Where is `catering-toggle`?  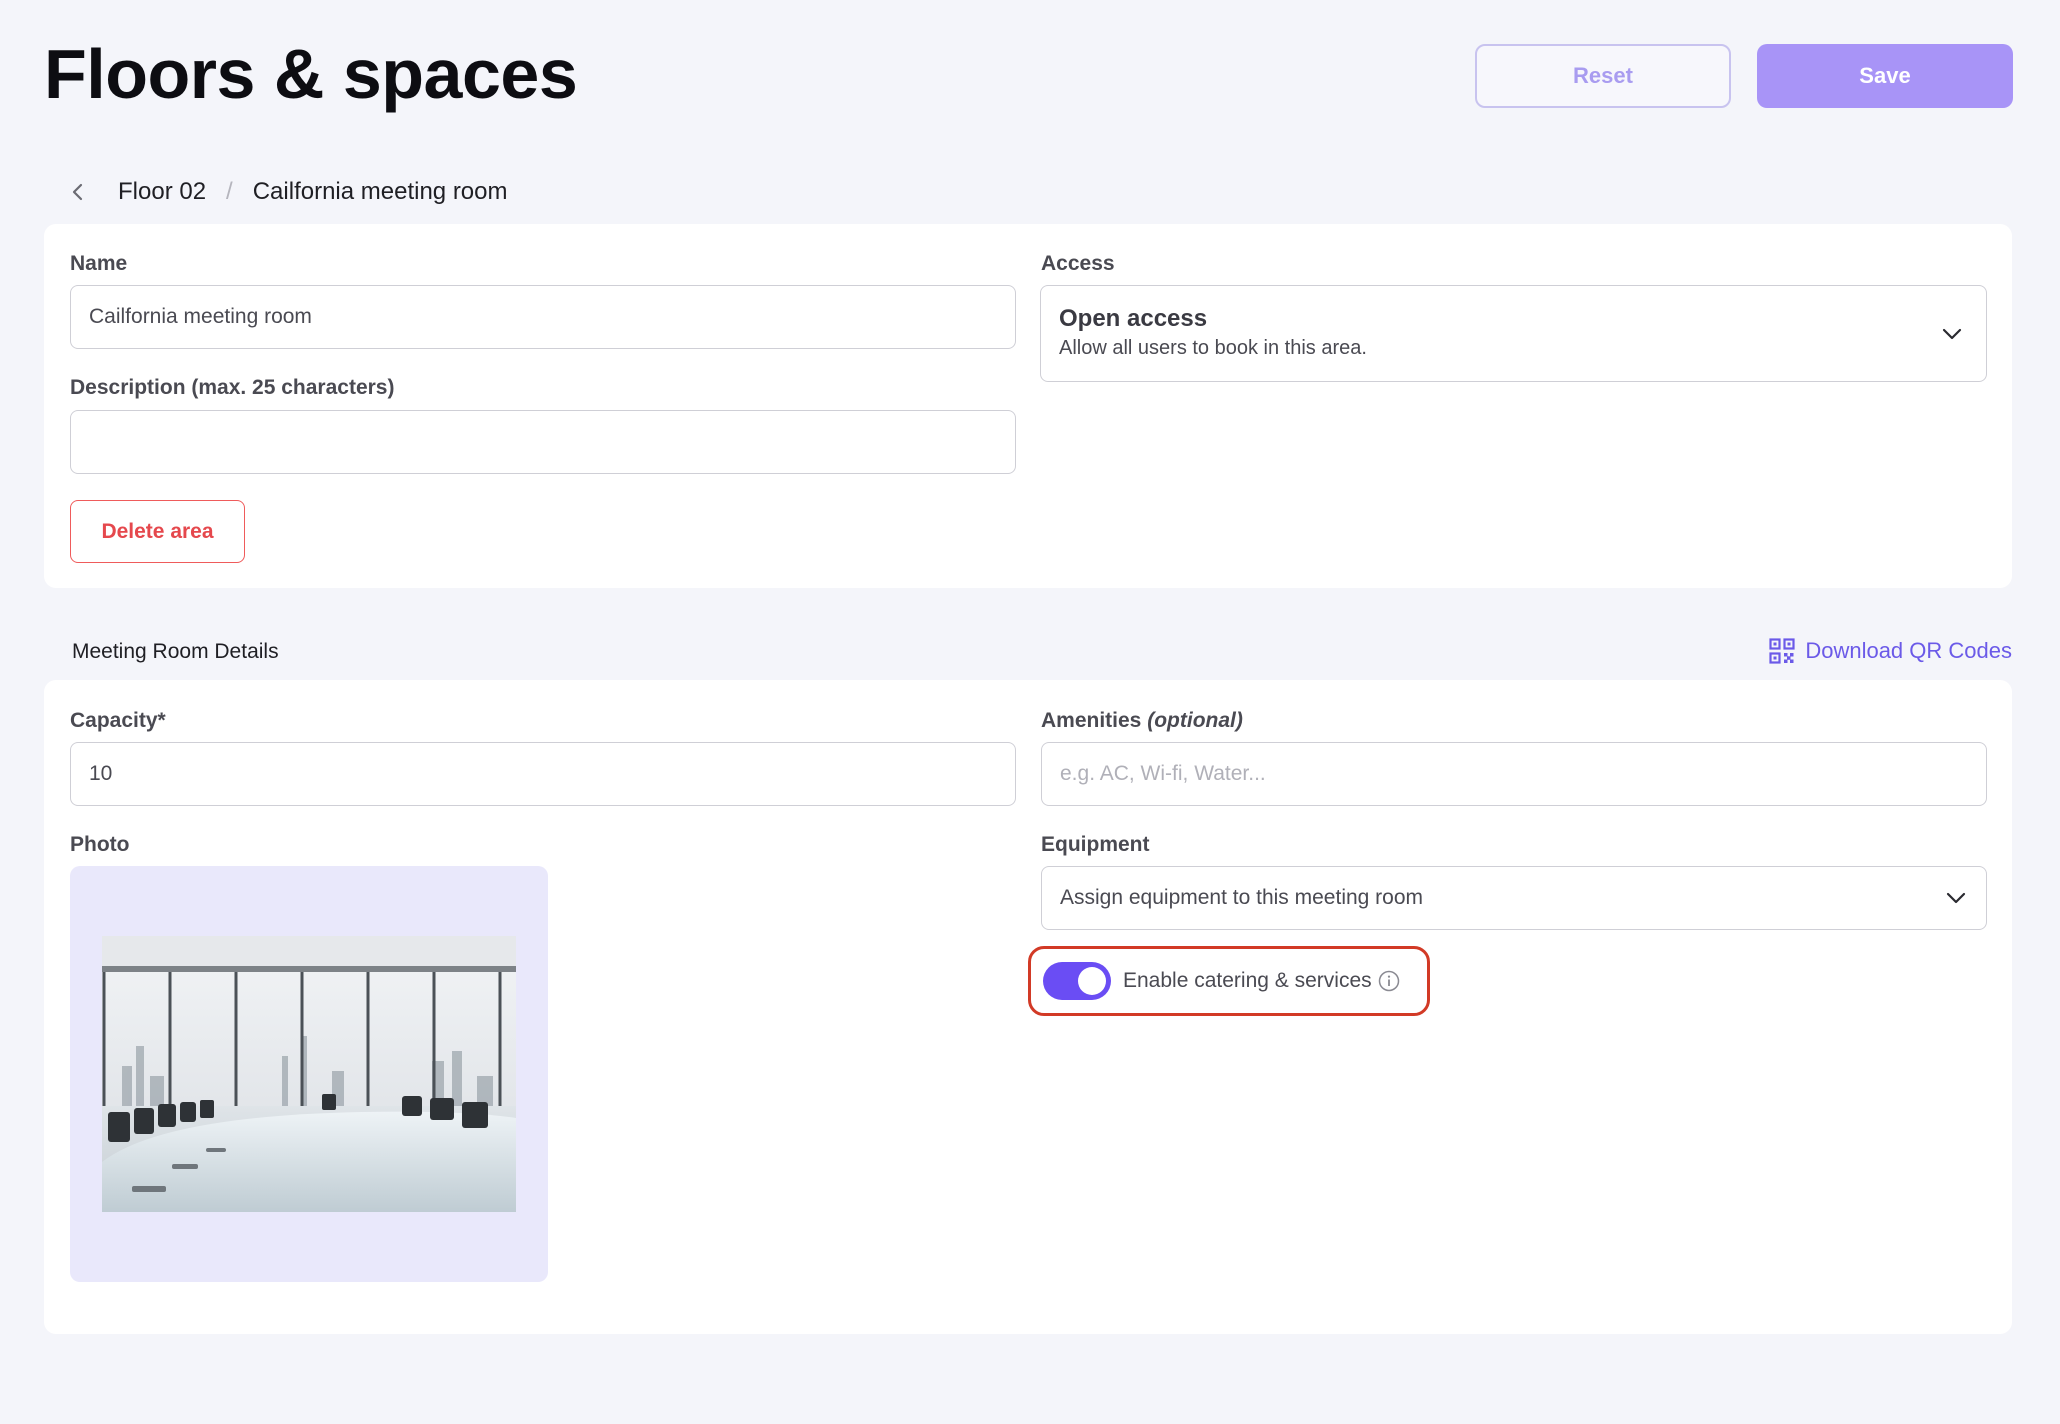 catering-toggle is located at coordinates (1077, 981).